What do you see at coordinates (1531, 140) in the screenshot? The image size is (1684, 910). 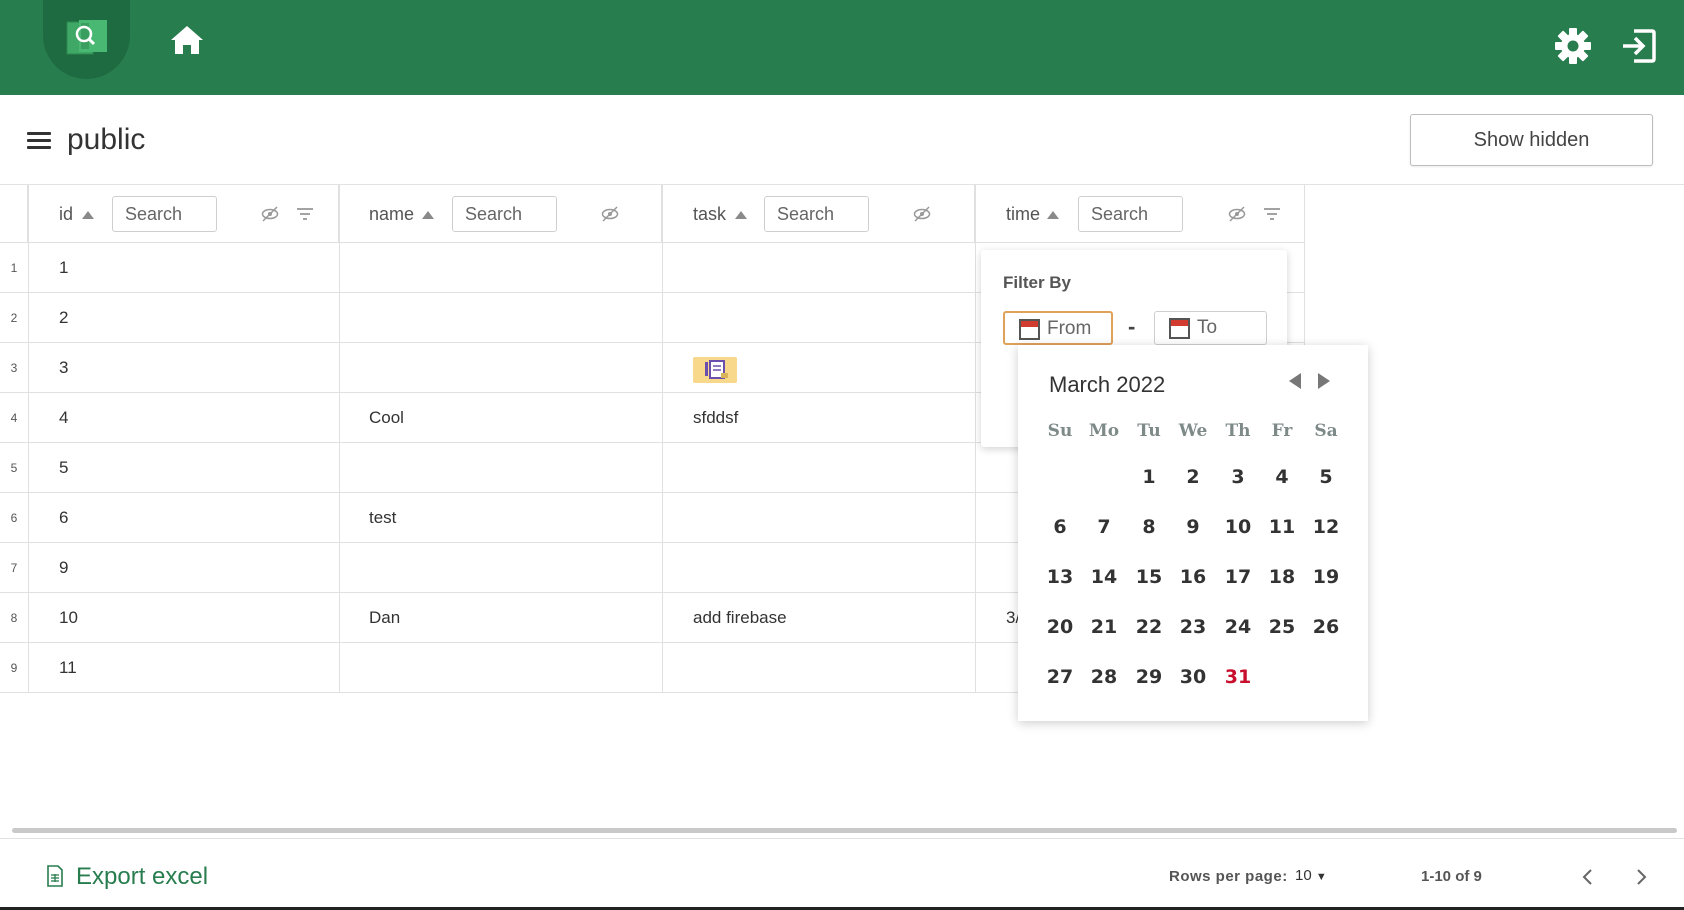 I see `show-hidden-button: Show hidden` at bounding box center [1531, 140].